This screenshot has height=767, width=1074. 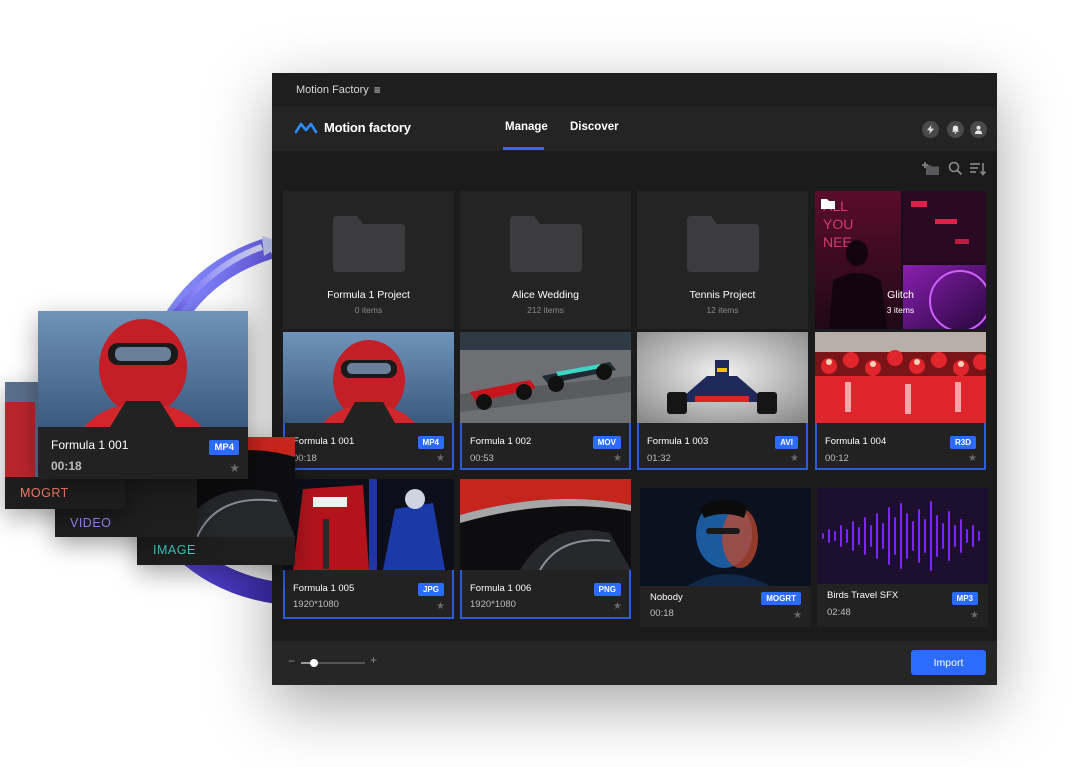 I want to click on brand-logo: Motion factory, so click(x=352, y=127).